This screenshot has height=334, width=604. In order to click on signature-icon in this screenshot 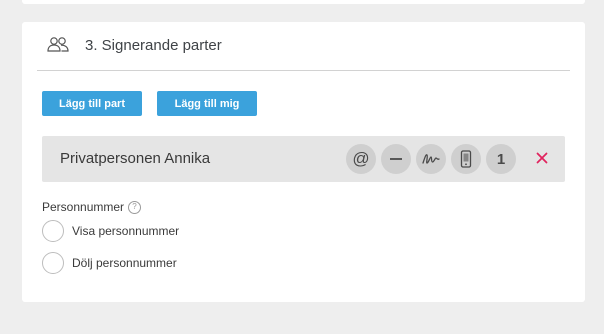, I will do `click(431, 159)`.